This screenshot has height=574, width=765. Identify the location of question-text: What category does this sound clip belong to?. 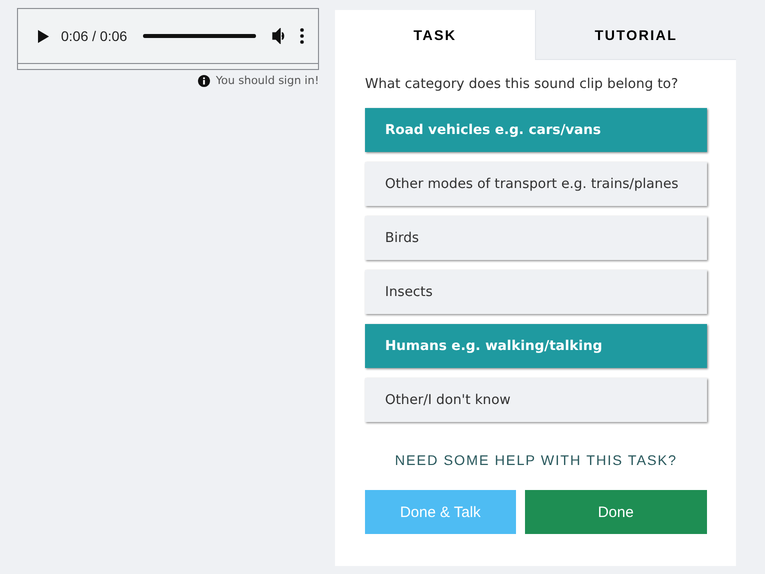
(522, 84).